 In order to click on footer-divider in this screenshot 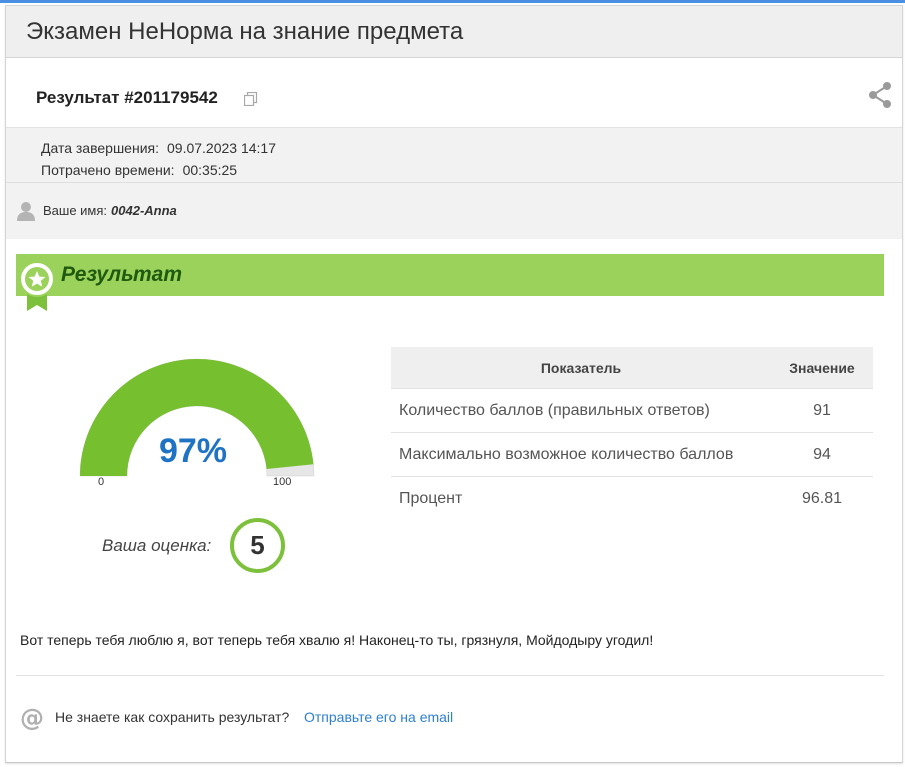, I will do `click(450, 675)`.